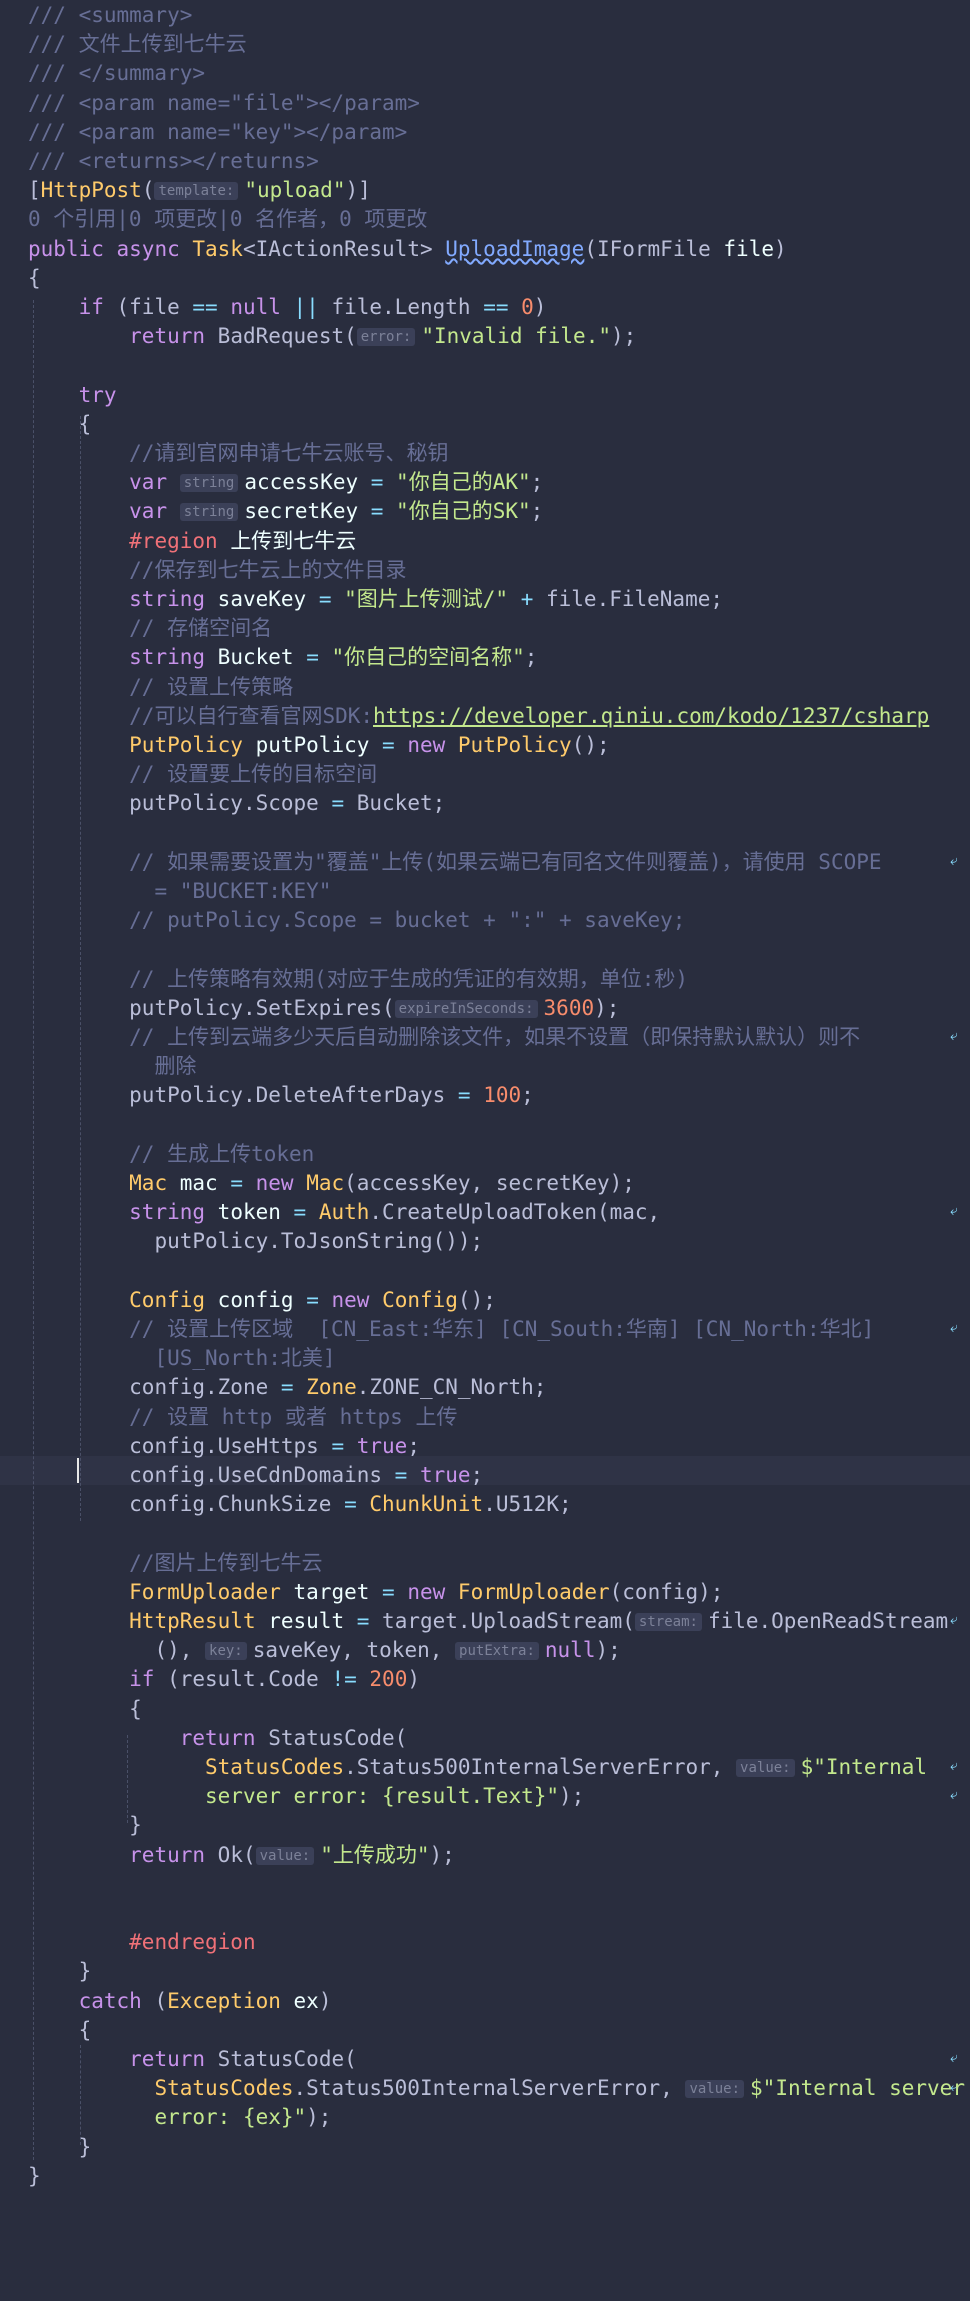 This screenshot has height=2301, width=970. What do you see at coordinates (255, 1475) in the screenshot?
I see `code-line: config.UseCdnDomains = true;` at bounding box center [255, 1475].